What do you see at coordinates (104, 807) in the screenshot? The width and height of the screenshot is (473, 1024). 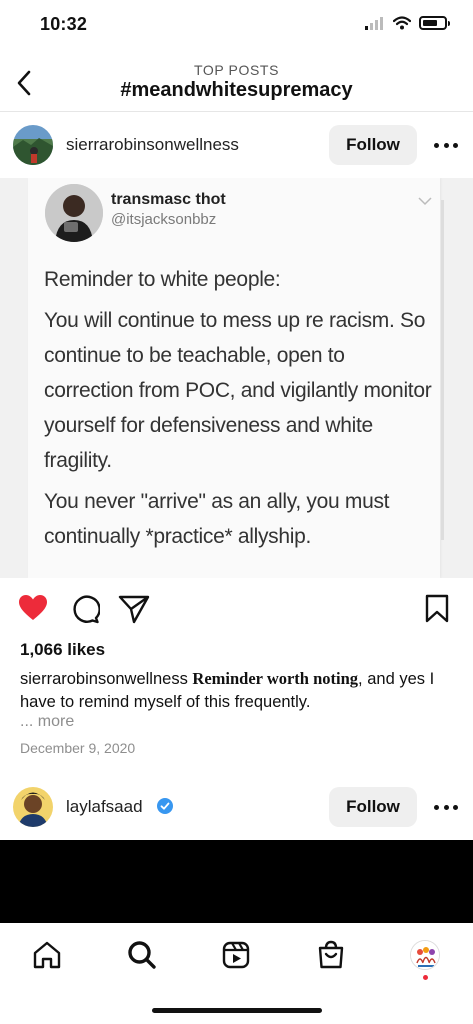 I see `post-author-username: laylafsaad` at bounding box center [104, 807].